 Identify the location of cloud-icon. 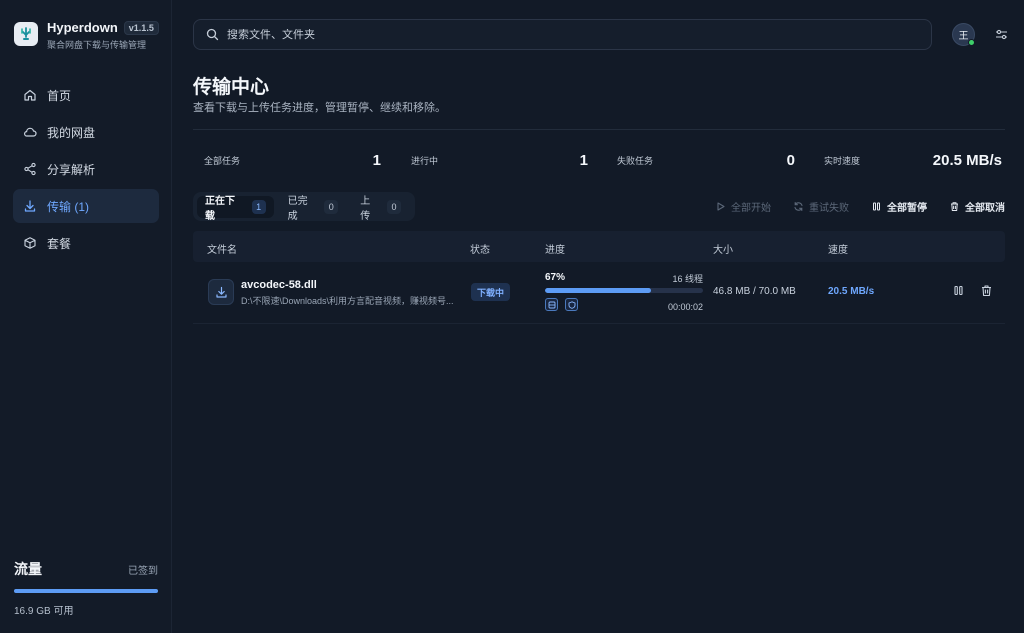
(30, 132).